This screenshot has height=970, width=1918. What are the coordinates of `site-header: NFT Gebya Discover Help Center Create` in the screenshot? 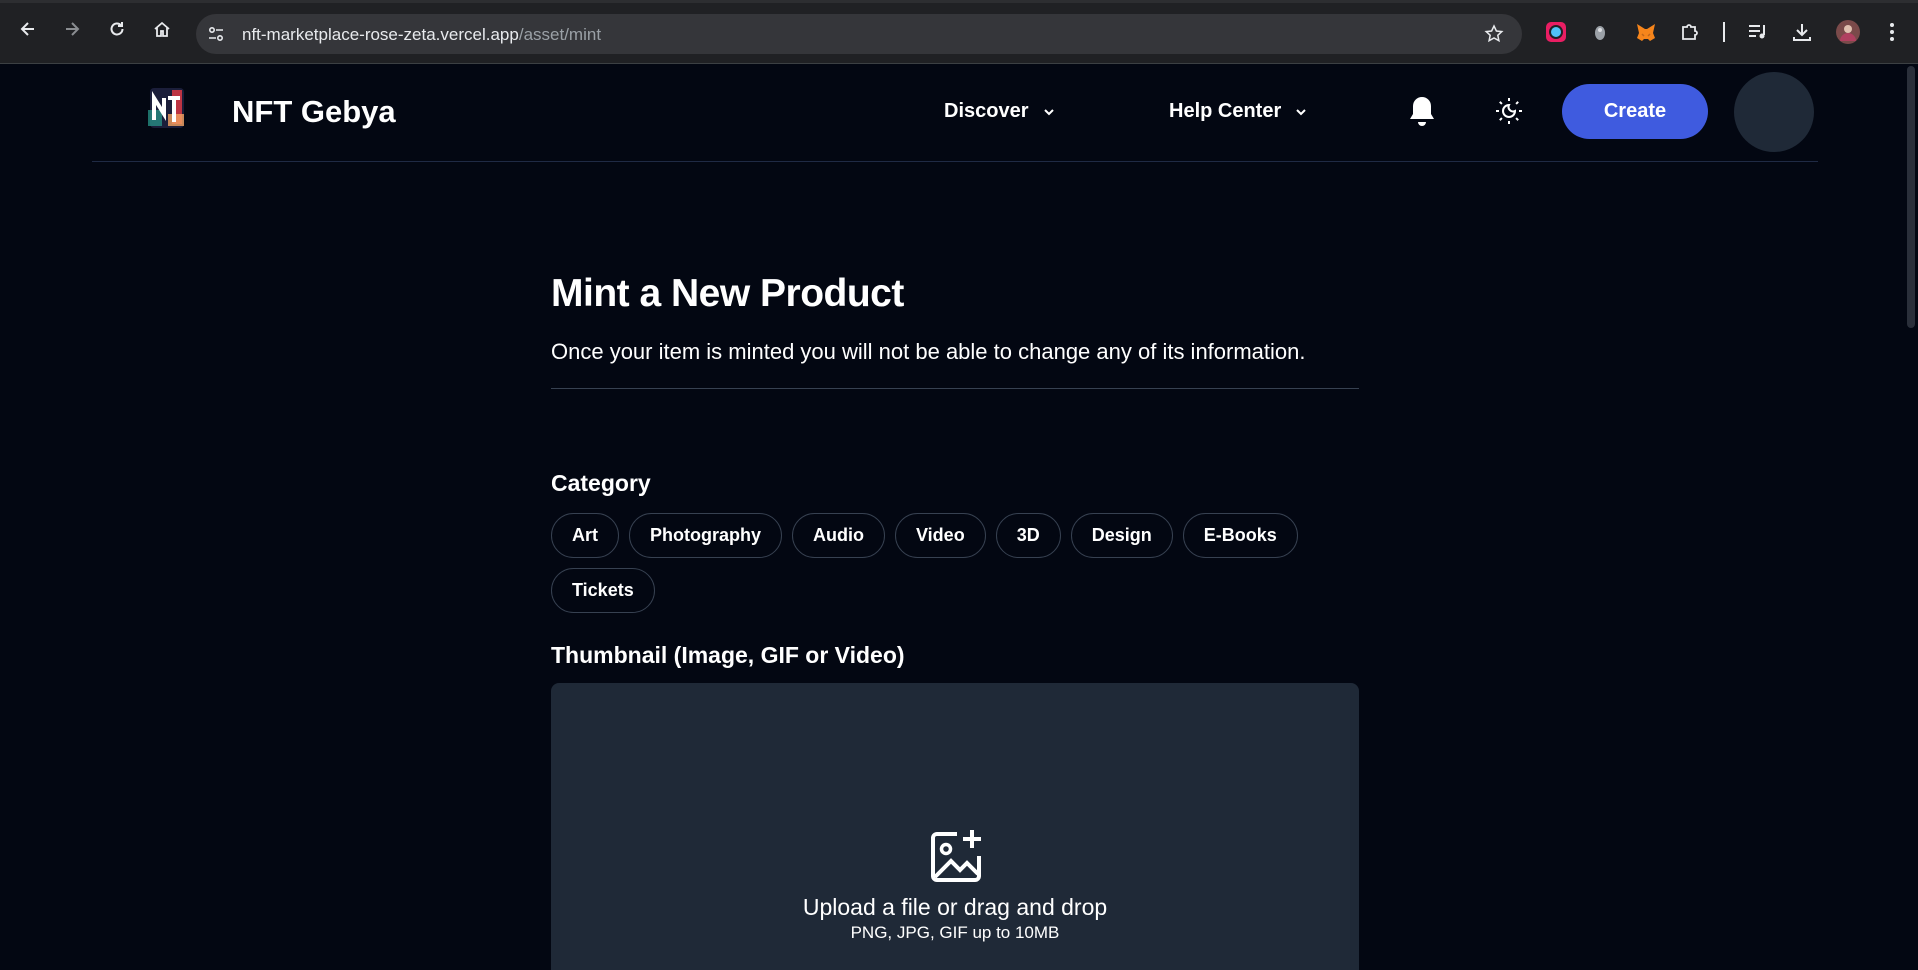 It's located at (955, 113).